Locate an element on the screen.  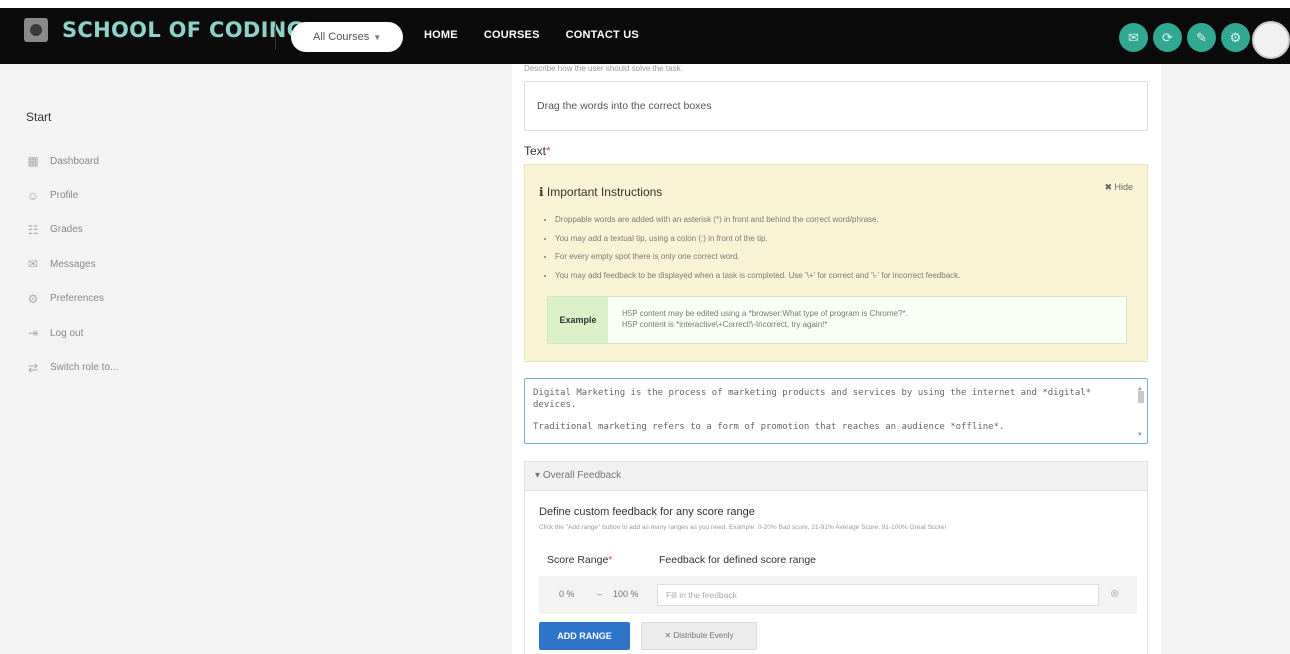
sidebar-item-label: Preferences is located at coordinates (77, 299).